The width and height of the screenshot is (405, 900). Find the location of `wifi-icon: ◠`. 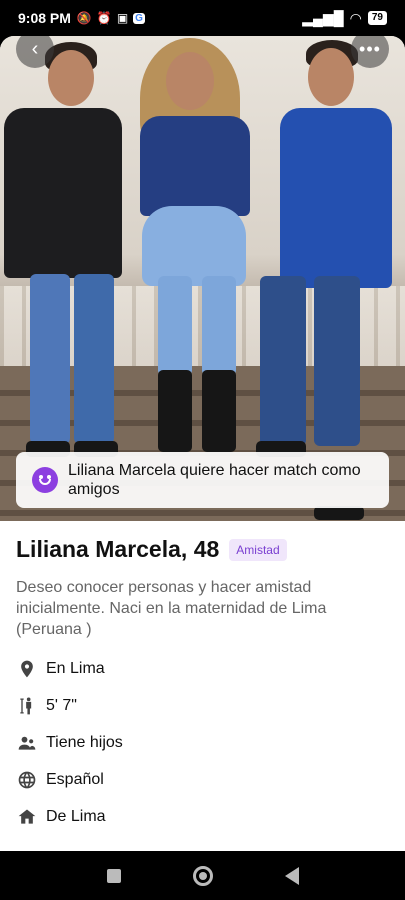

wifi-icon: ◠ is located at coordinates (355, 17).